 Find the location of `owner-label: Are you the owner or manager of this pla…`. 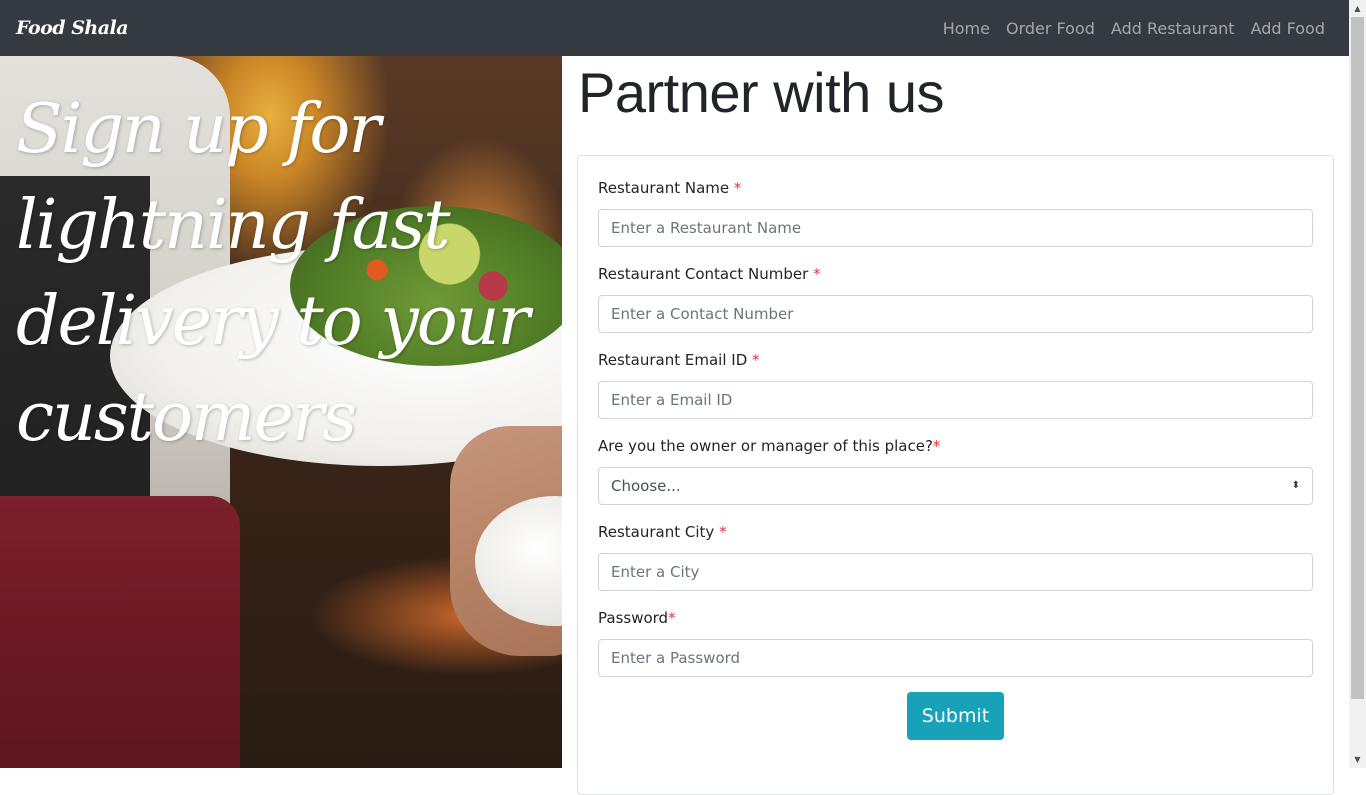

owner-label: Are you the owner or manager of this pla… is located at coordinates (769, 446).